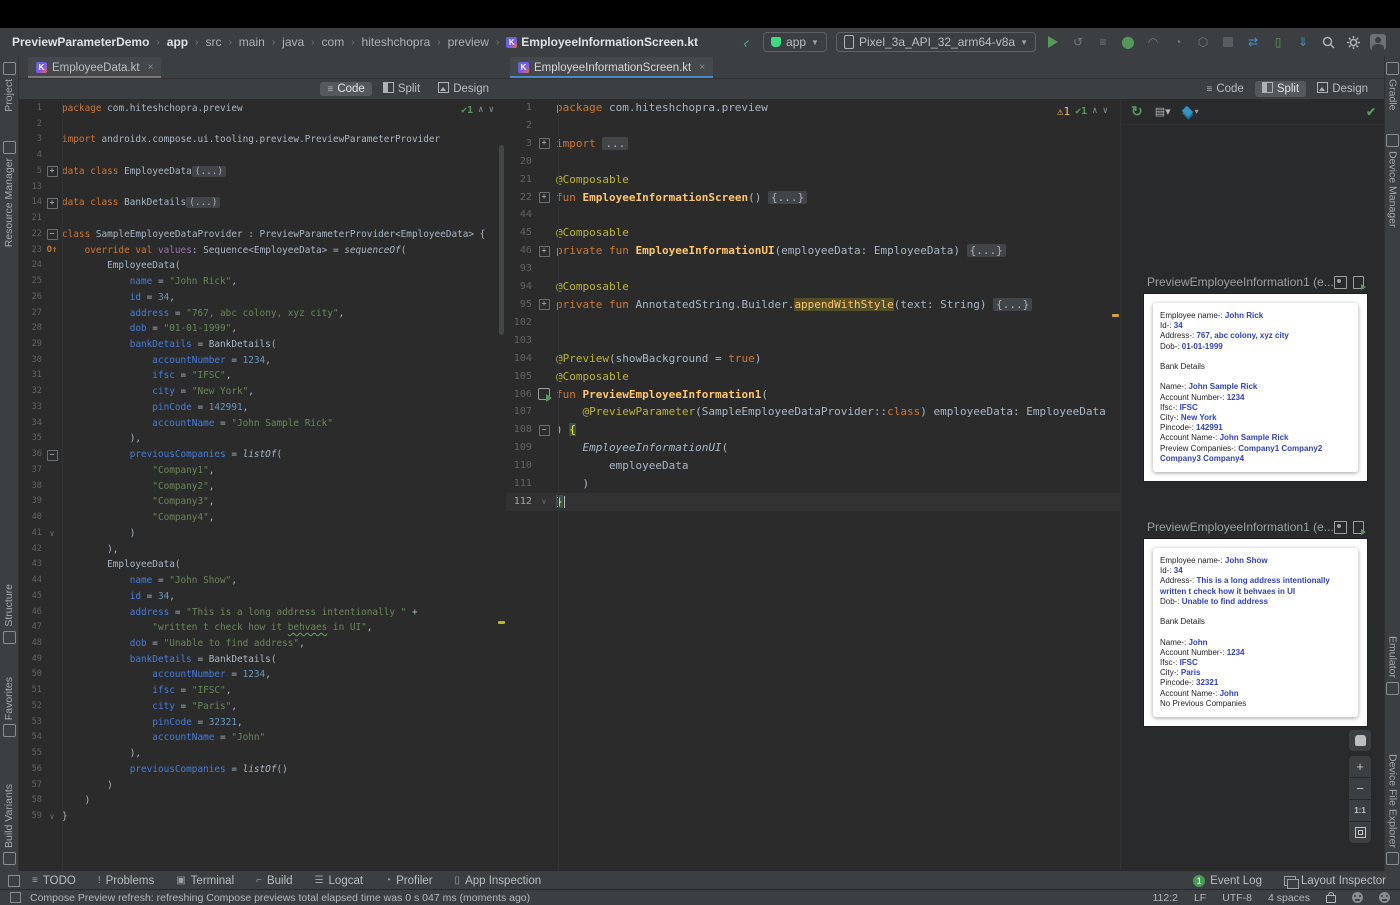 This screenshot has width=1400, height=905. What do you see at coordinates (1237, 898) in the screenshot?
I see `file-encoding: UTF-8` at bounding box center [1237, 898].